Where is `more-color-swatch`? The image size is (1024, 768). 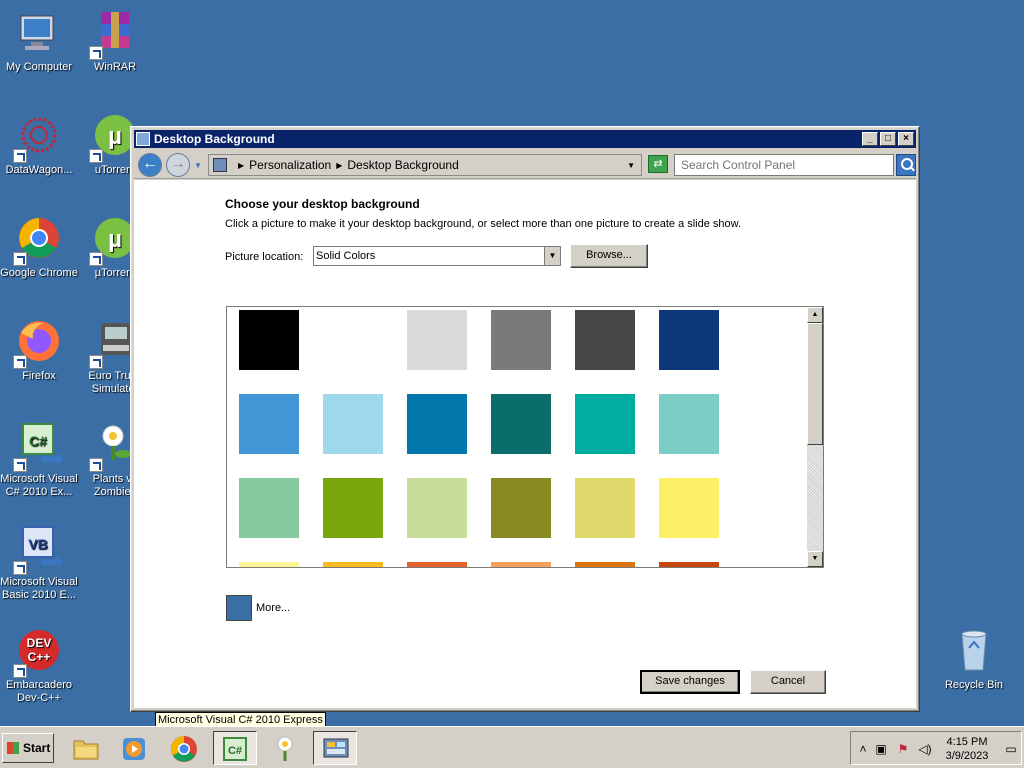
more-color-swatch is located at coordinates (239, 608).